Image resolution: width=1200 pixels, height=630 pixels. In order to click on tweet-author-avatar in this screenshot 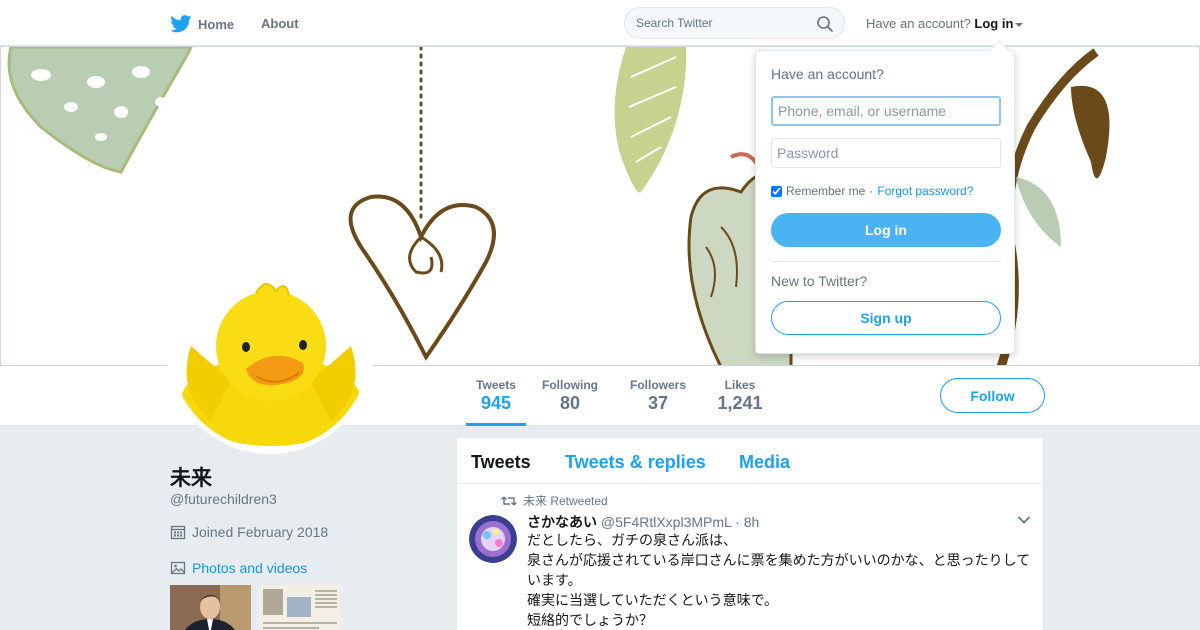, I will do `click(493, 539)`.